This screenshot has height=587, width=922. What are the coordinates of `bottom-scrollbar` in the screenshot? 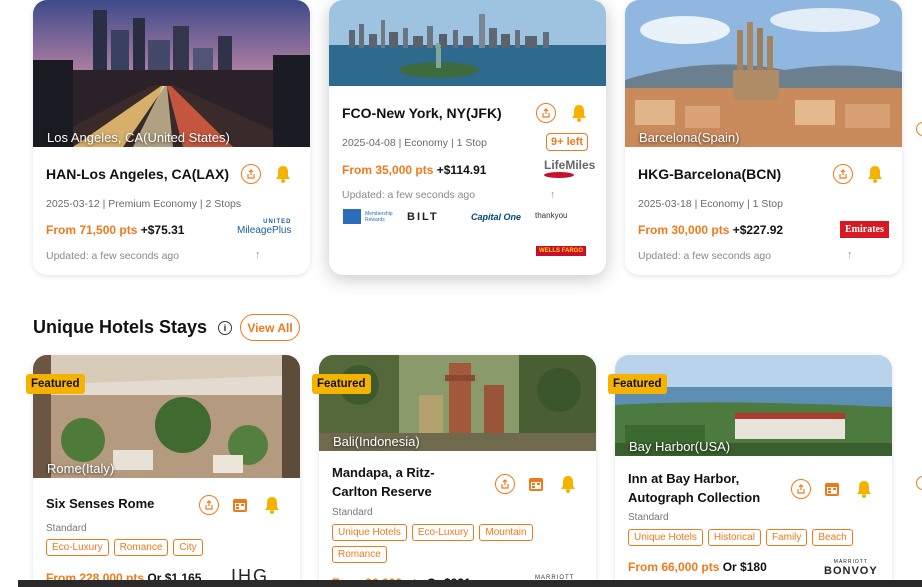 It's located at (470, 583).